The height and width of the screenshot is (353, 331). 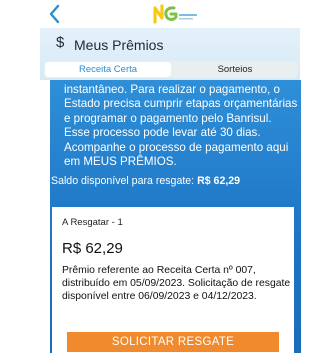 I want to click on available-balance: Saldo disponível para resgate: R$ 62,29, so click(x=145, y=181).